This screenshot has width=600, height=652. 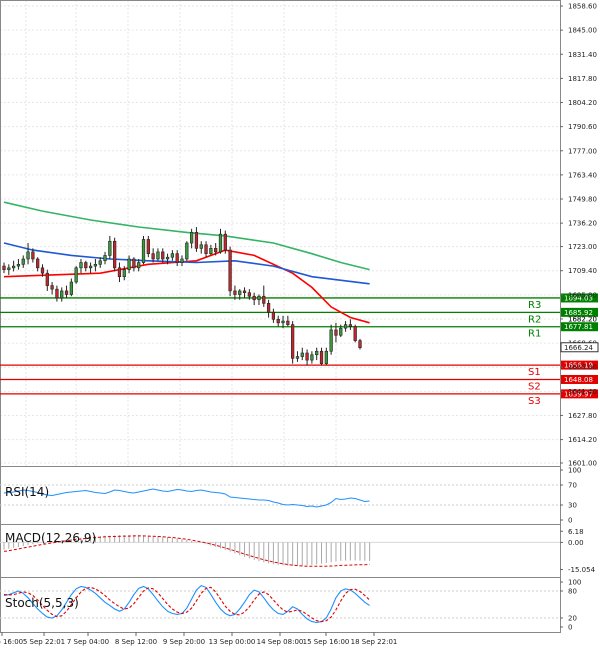 I want to click on rsi-line, so click(x=186, y=498).